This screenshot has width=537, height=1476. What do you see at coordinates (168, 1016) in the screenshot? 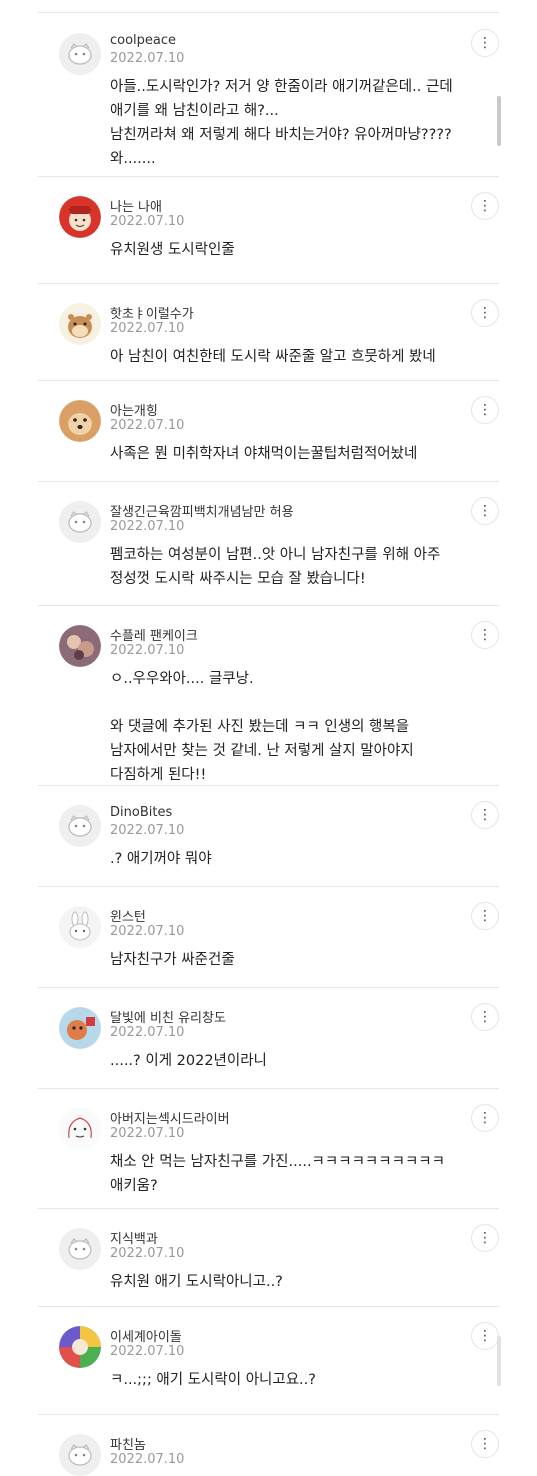
I see `comment-author: 달빛에 비친 유리창도` at bounding box center [168, 1016].